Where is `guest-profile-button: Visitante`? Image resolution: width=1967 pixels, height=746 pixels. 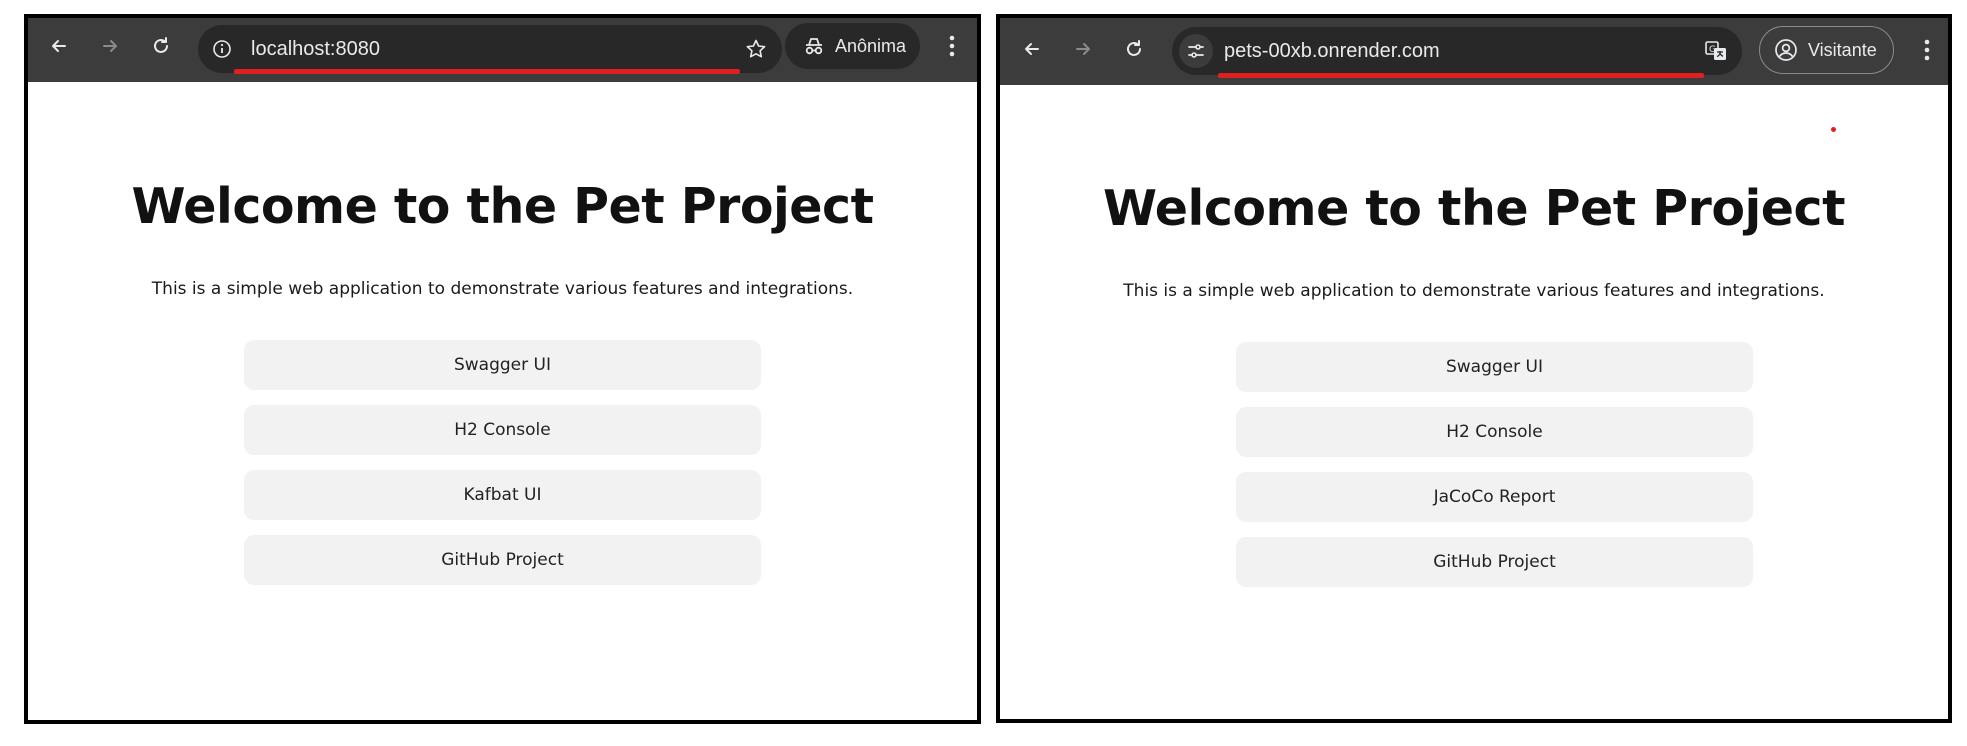 guest-profile-button: Visitante is located at coordinates (1826, 50).